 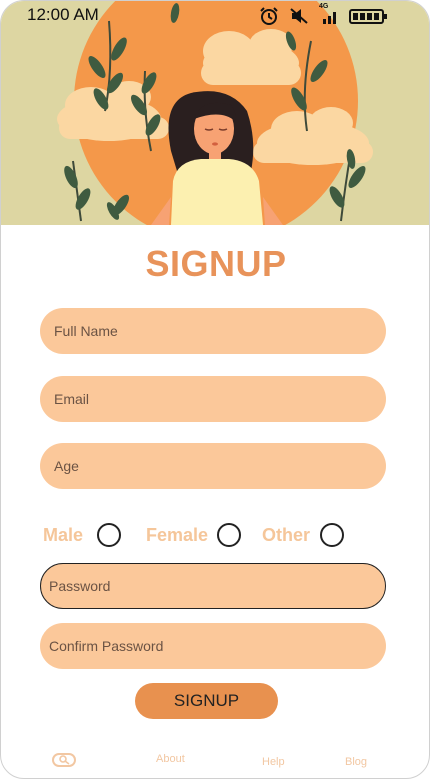 What do you see at coordinates (332, 535) in the screenshot?
I see `other-radio` at bounding box center [332, 535].